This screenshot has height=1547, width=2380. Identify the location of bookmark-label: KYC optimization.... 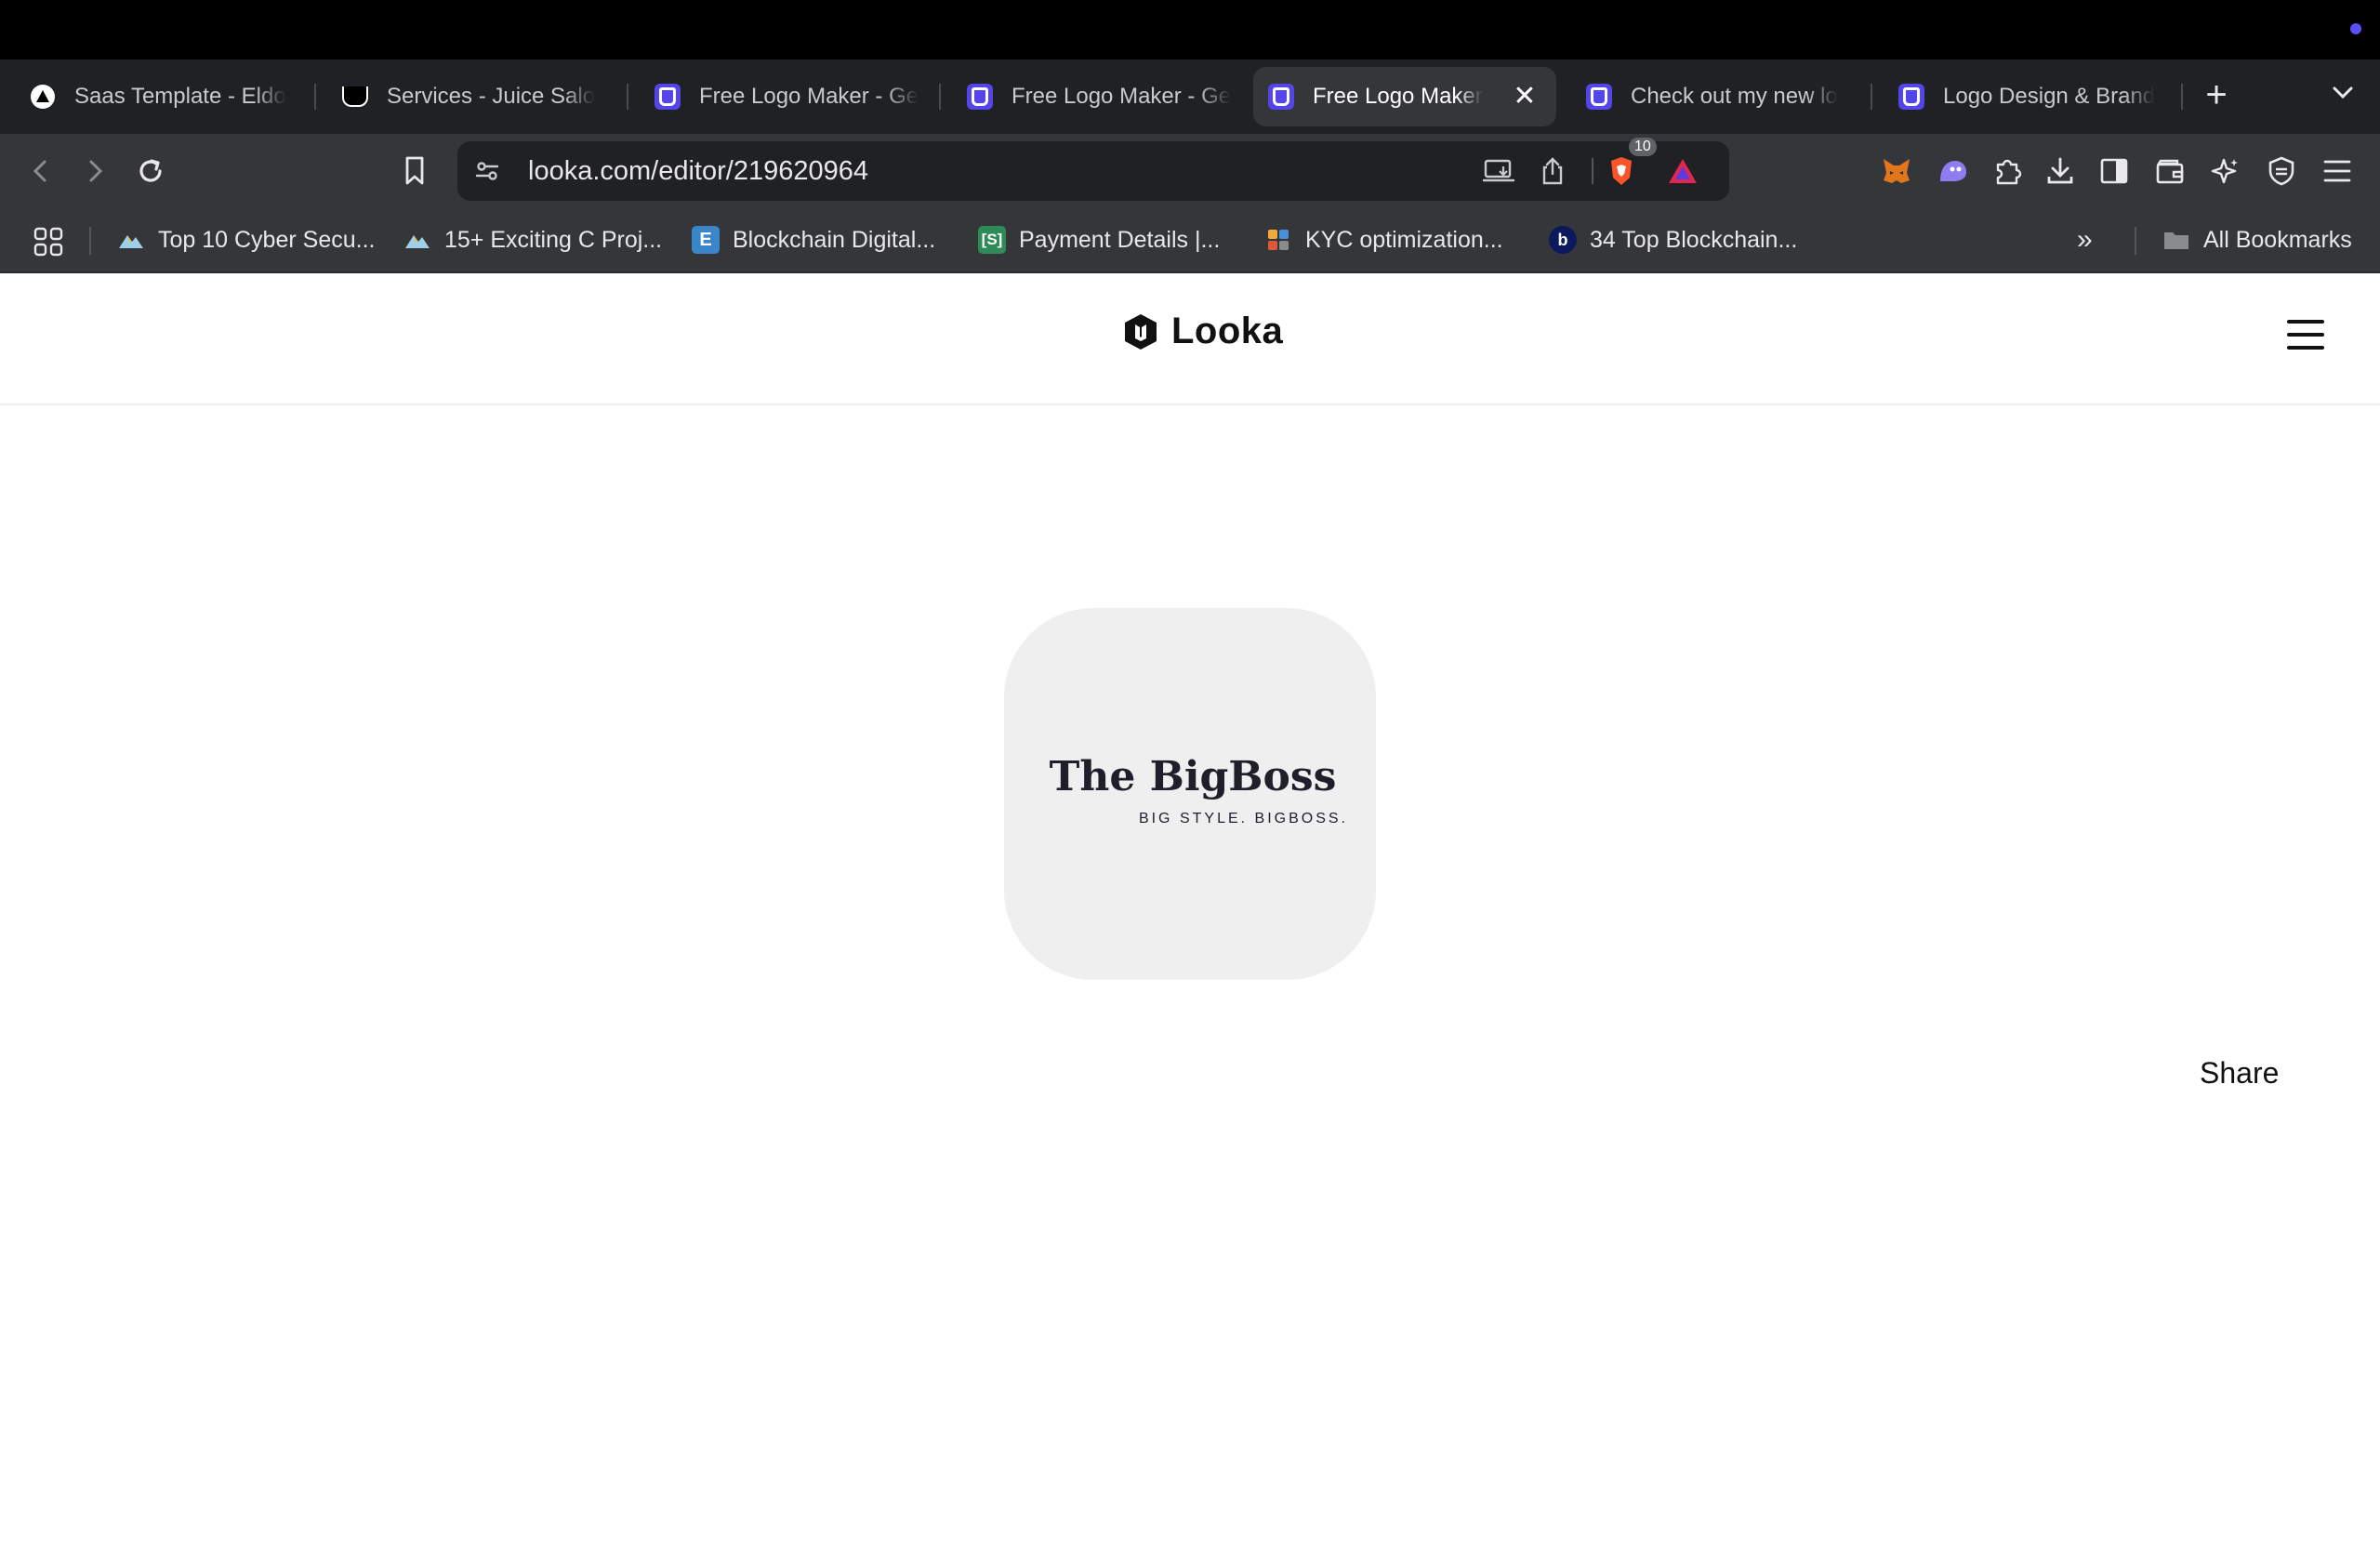
(1404, 239).